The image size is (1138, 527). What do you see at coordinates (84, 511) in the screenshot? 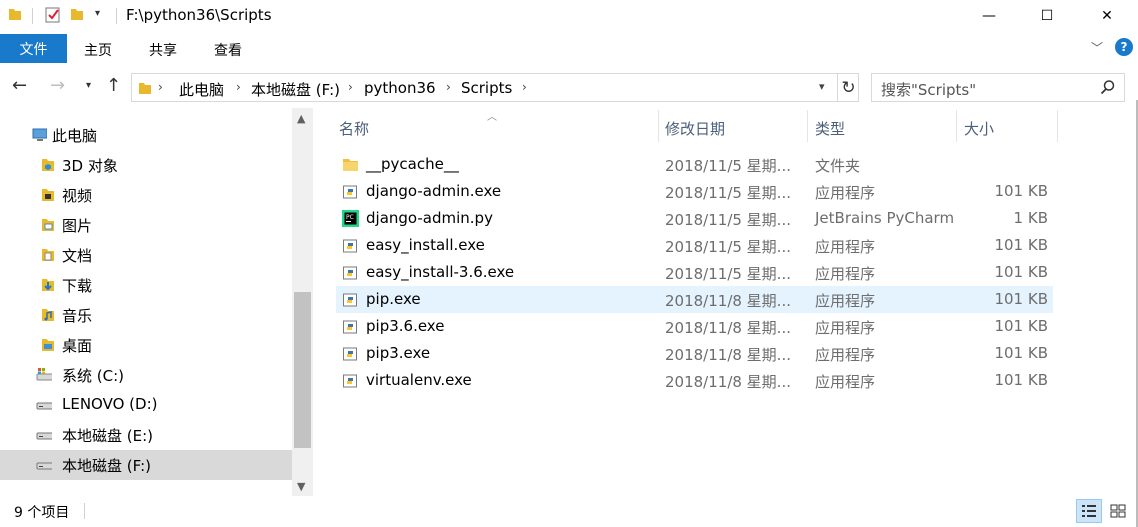
I see `status-divider` at bounding box center [84, 511].